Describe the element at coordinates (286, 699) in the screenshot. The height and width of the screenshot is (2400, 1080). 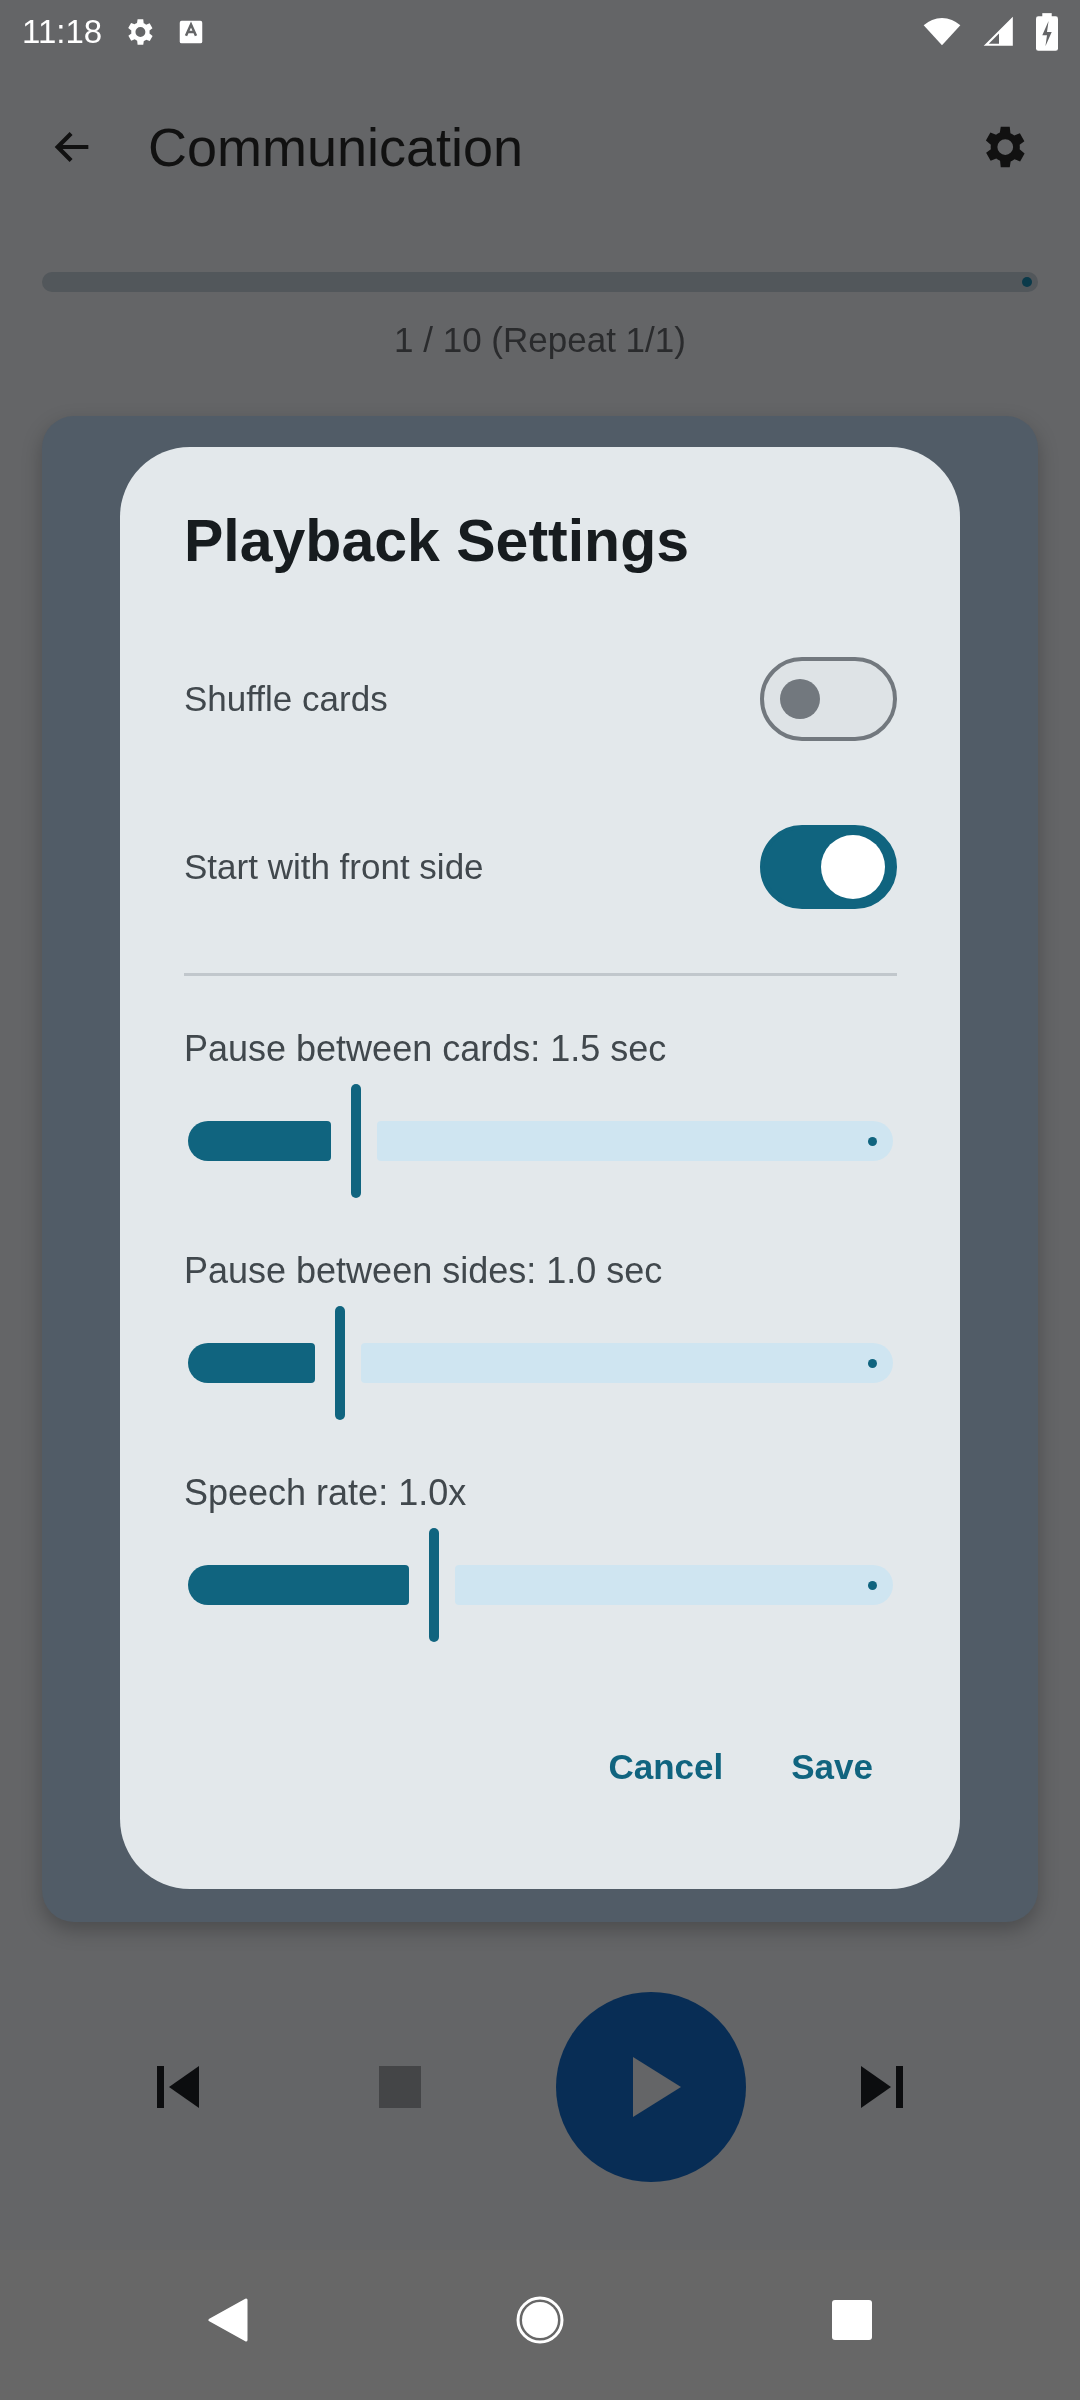
I see `setting-label: Shuffle cards` at that location.